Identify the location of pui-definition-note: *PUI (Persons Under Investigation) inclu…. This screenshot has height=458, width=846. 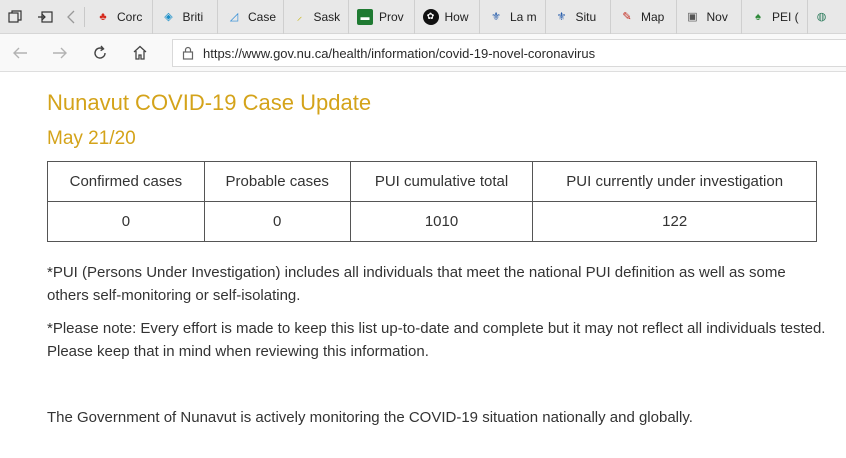
(416, 284).